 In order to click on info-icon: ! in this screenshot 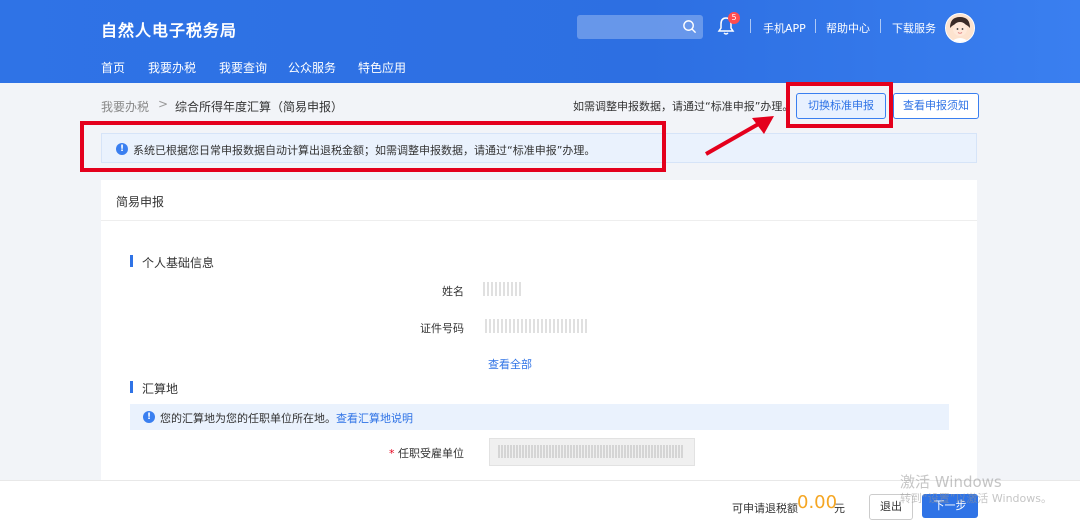, I will do `click(149, 417)`.